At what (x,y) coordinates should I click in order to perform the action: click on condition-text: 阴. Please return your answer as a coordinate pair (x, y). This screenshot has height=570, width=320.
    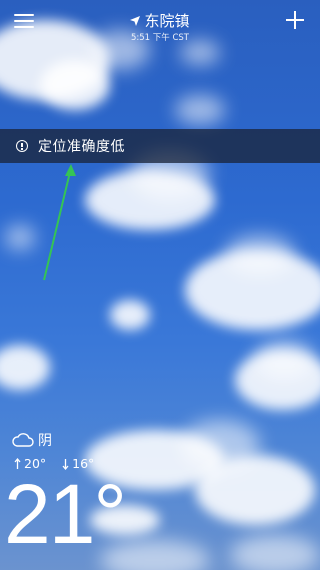
    Looking at the image, I should click on (45, 441).